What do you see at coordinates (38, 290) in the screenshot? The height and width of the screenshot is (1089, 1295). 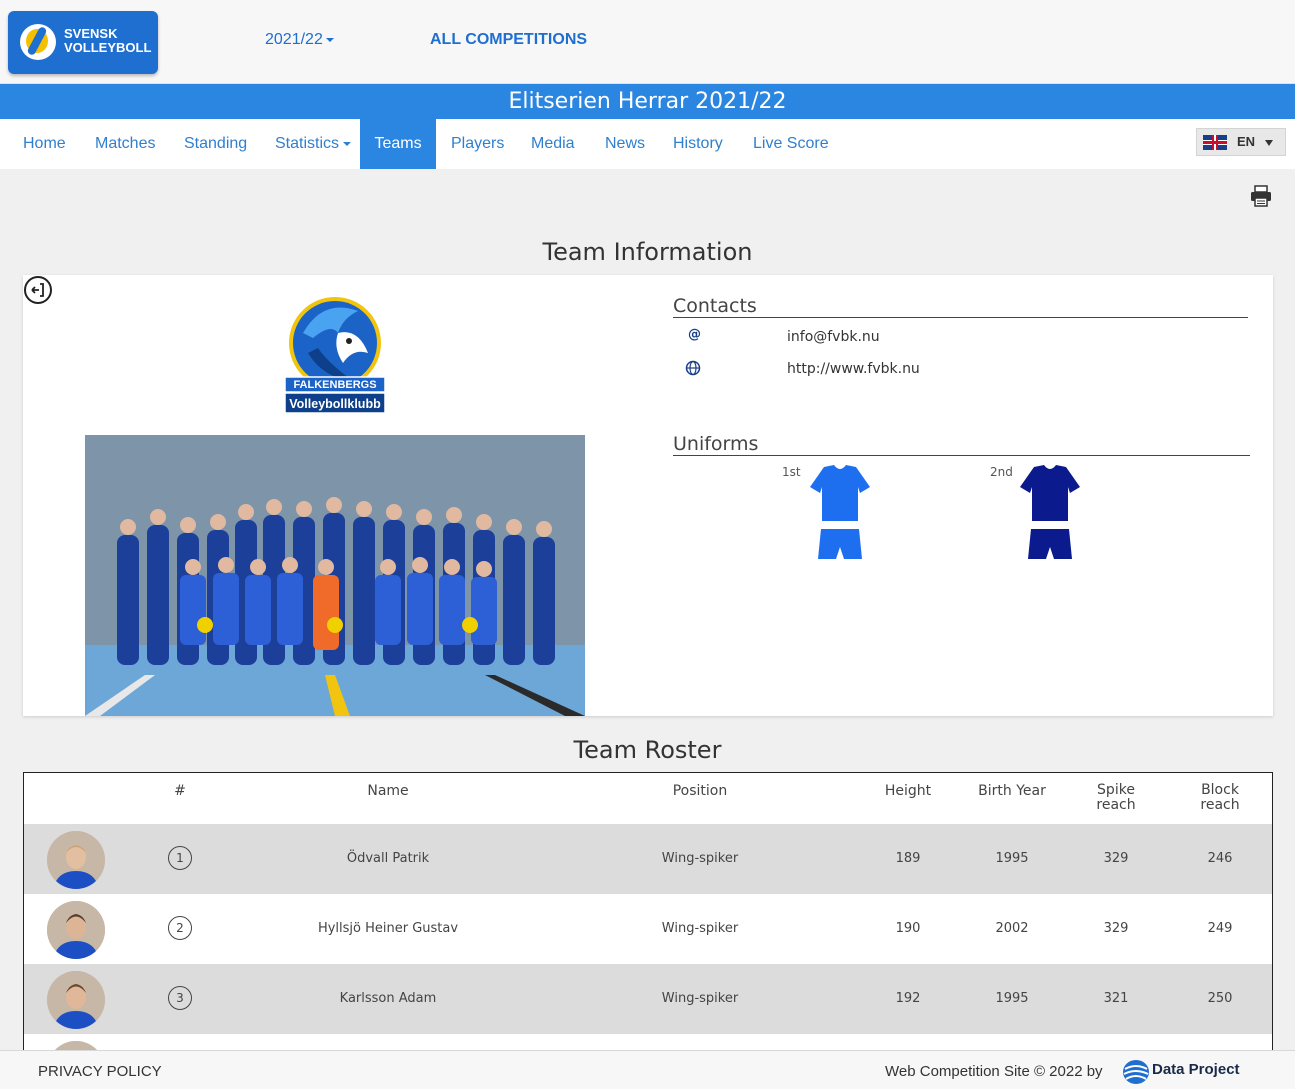 I see `back-icon` at bounding box center [38, 290].